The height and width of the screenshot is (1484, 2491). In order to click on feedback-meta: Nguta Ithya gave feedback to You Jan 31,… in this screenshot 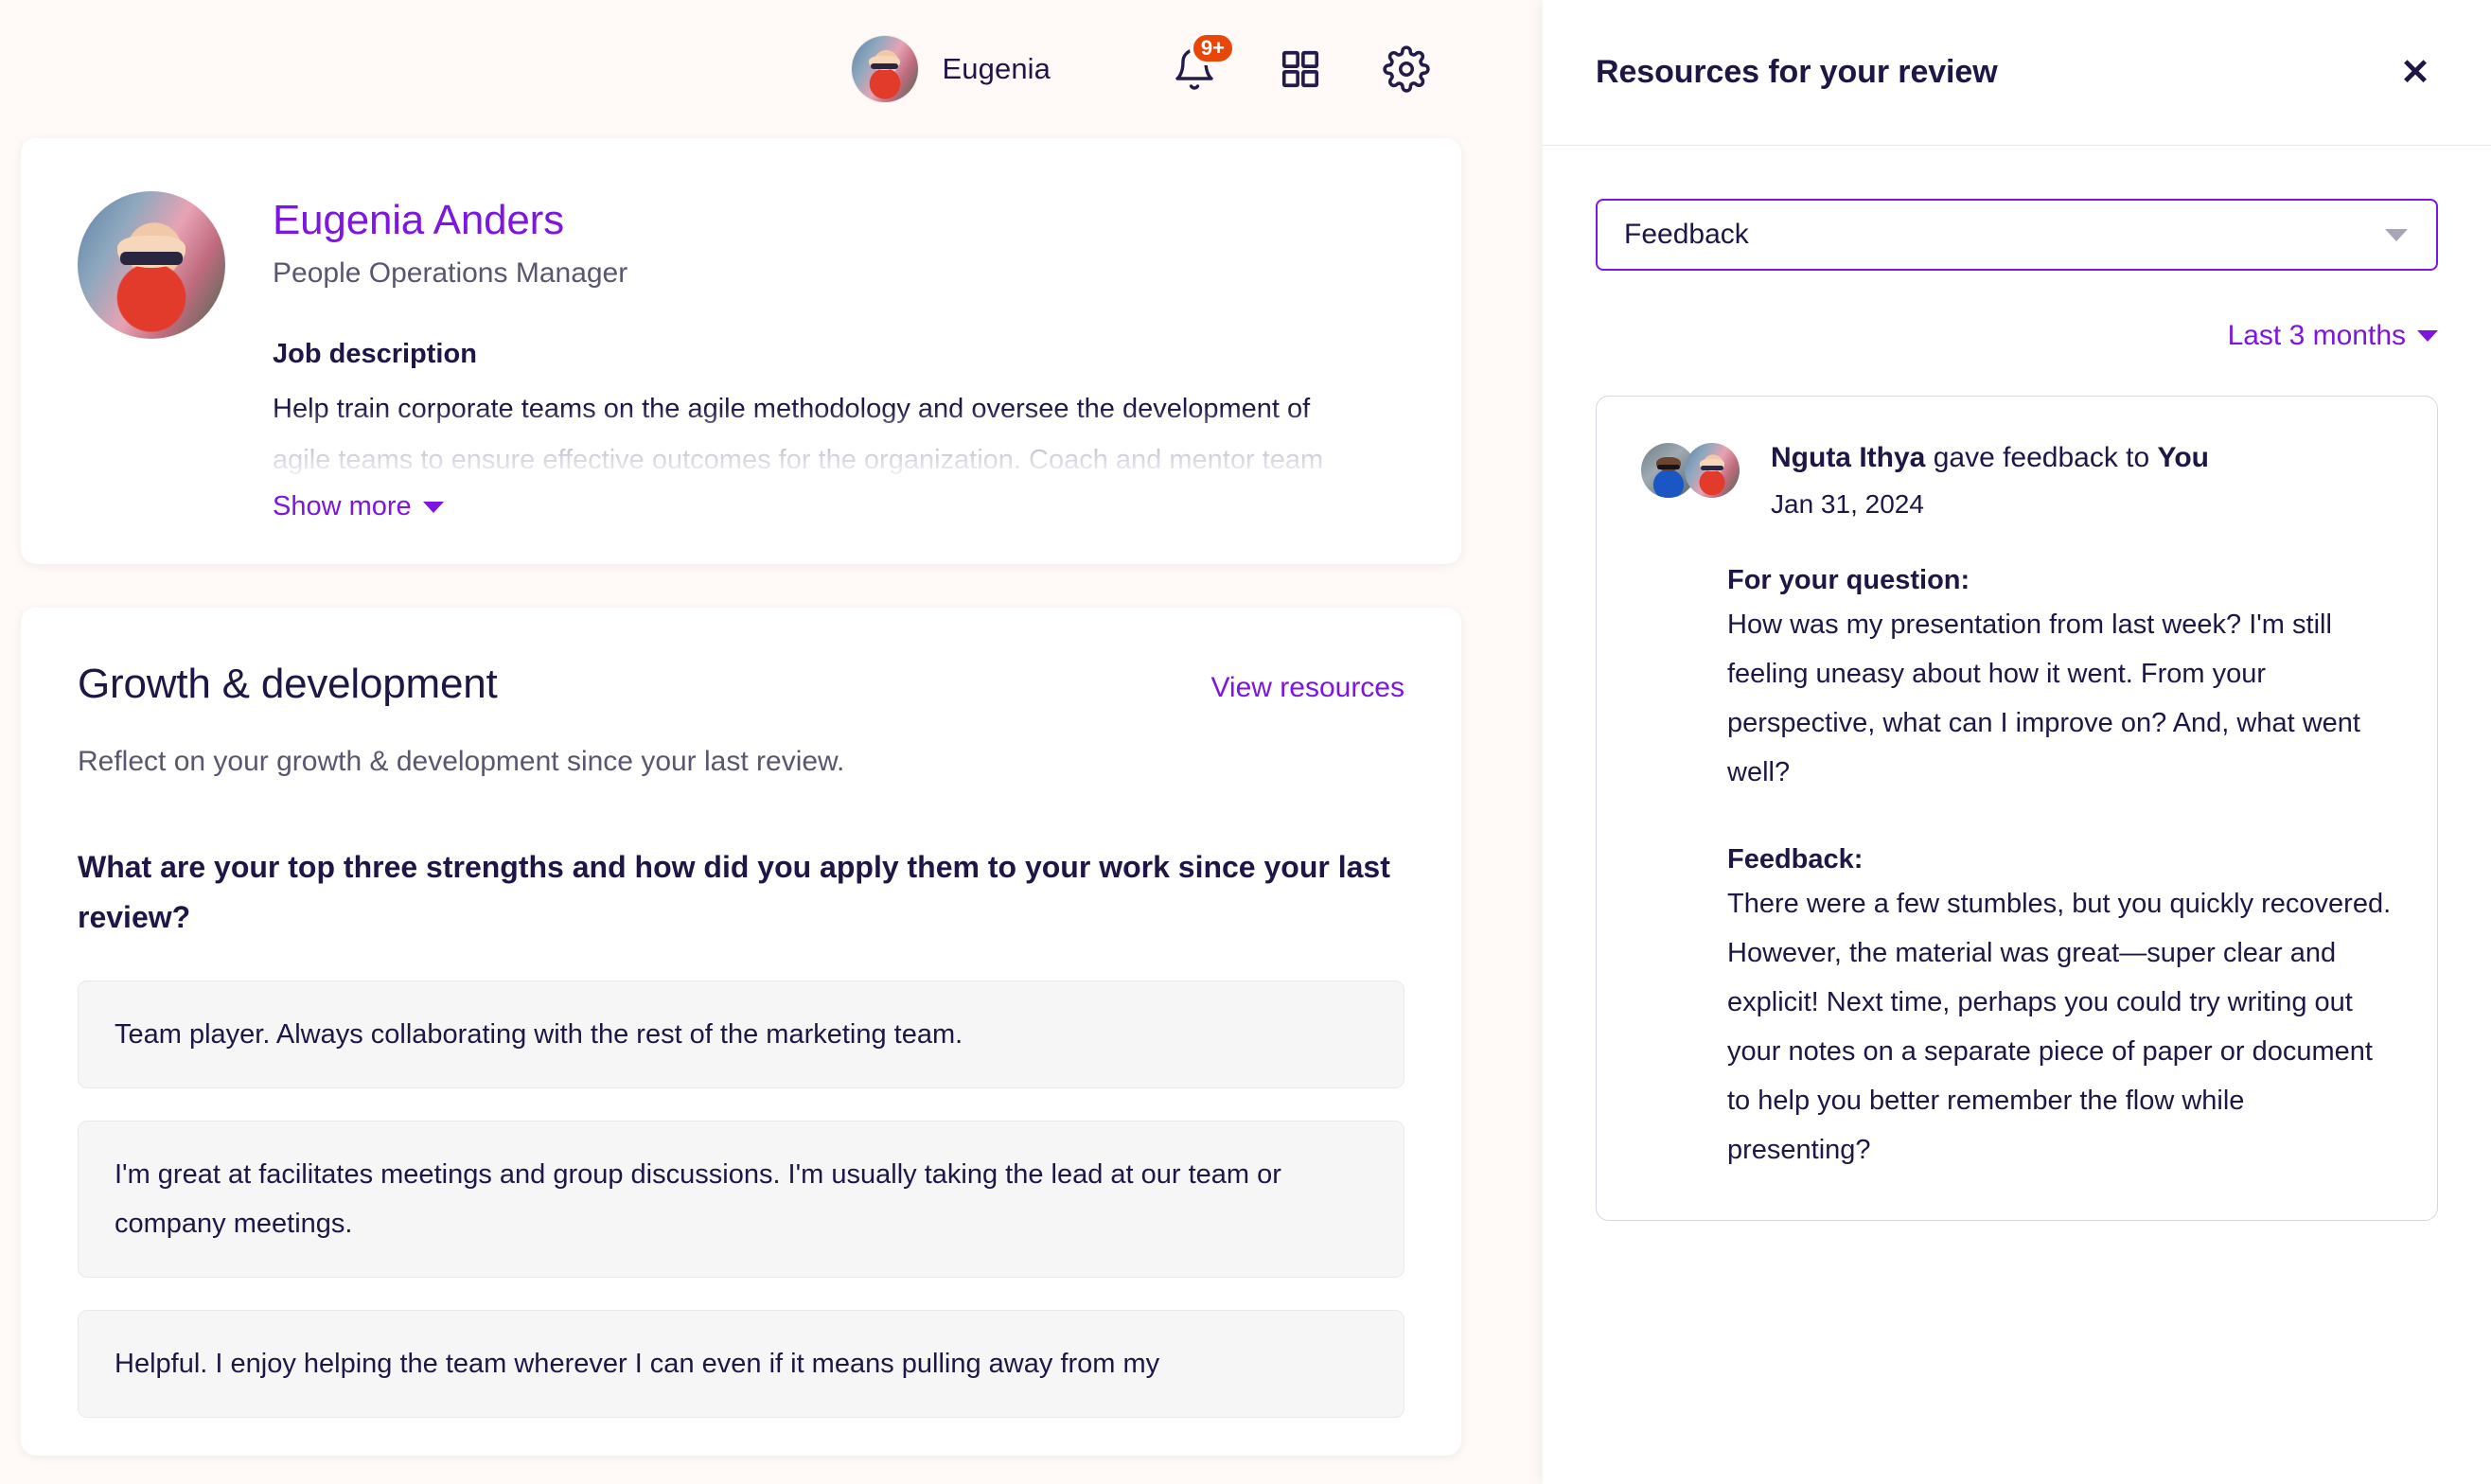, I will do `click(1990, 478)`.